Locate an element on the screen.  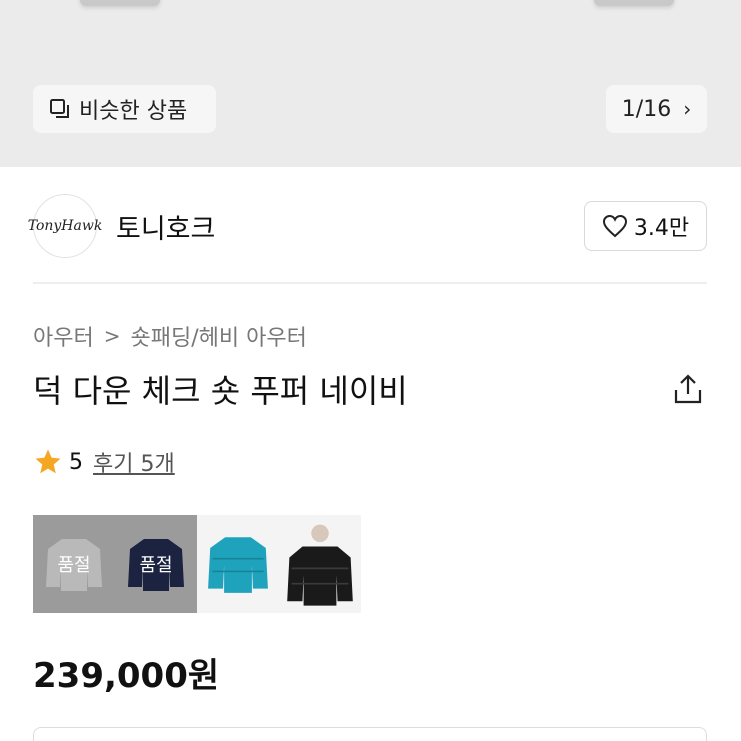
rating-row: 5 후기 5개 is located at coordinates (104, 462).